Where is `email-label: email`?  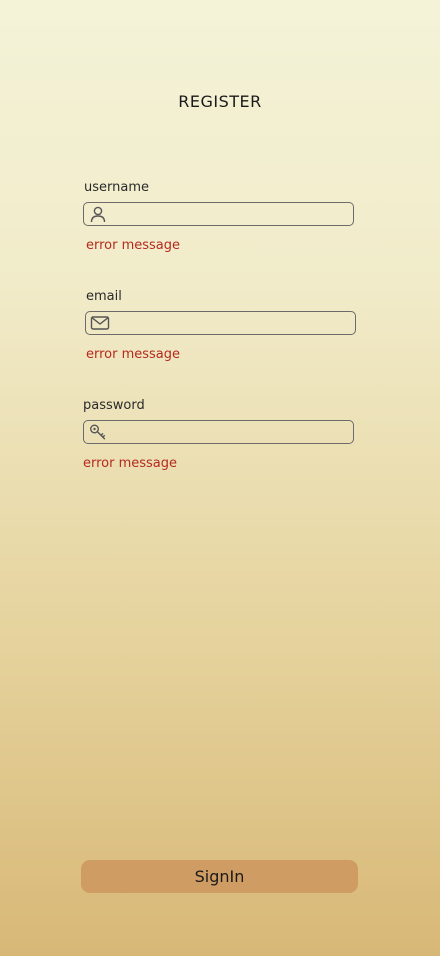 email-label: email is located at coordinates (104, 296).